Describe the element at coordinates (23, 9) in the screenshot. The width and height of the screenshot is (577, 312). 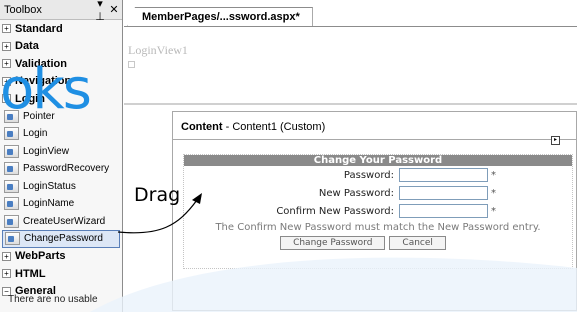
I see `toolbox-title: Toolbox` at that location.